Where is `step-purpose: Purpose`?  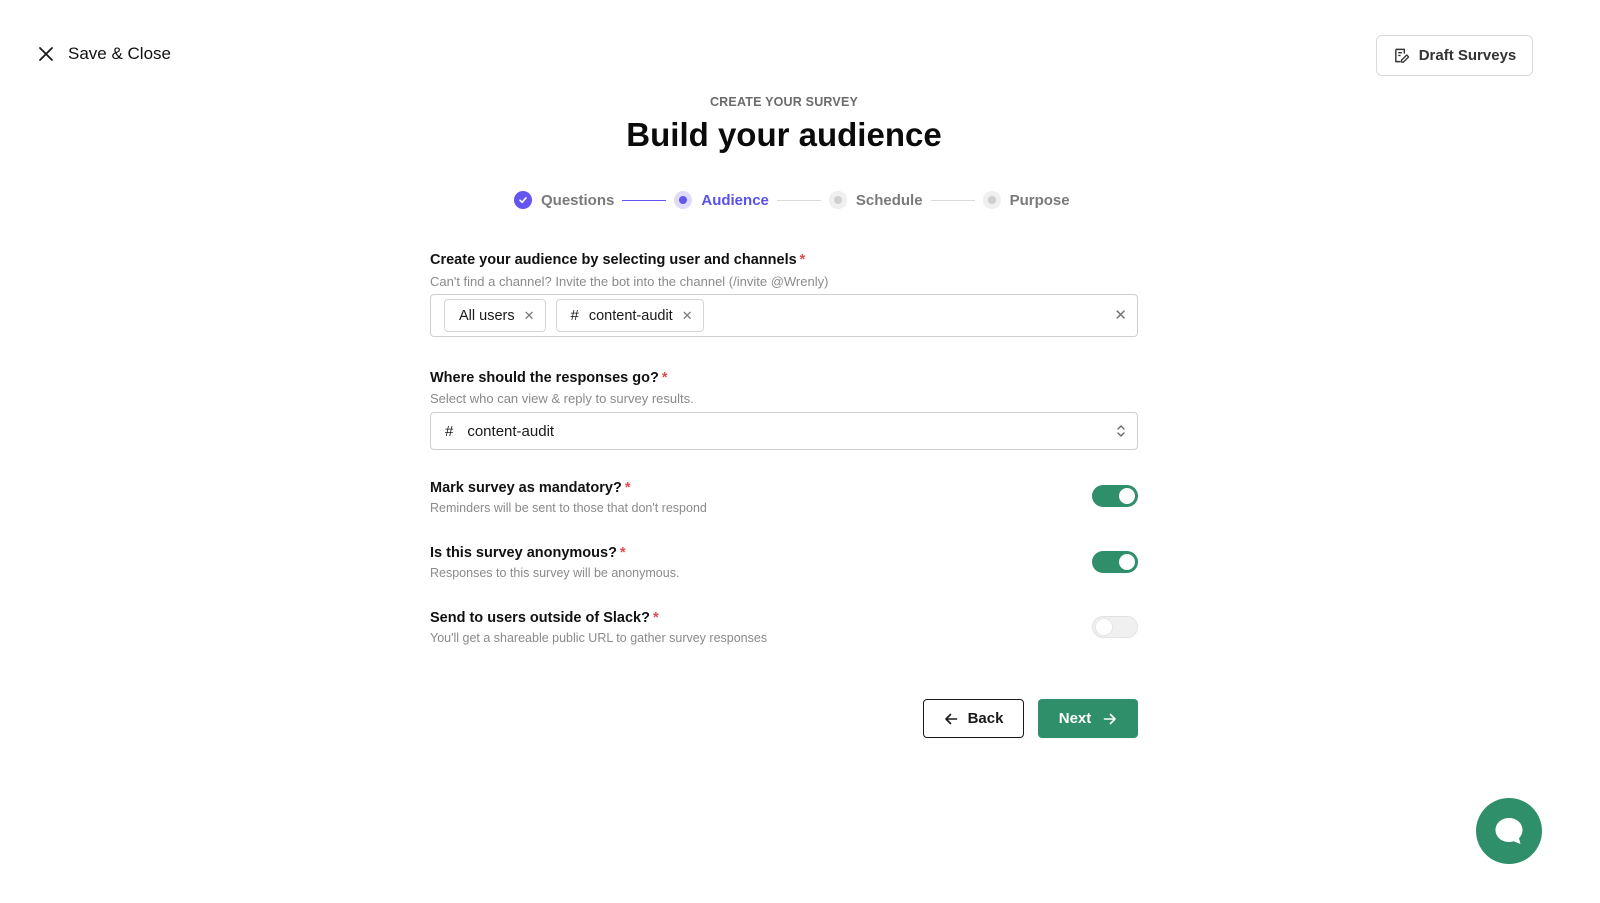 step-purpose: Purpose is located at coordinates (1026, 200).